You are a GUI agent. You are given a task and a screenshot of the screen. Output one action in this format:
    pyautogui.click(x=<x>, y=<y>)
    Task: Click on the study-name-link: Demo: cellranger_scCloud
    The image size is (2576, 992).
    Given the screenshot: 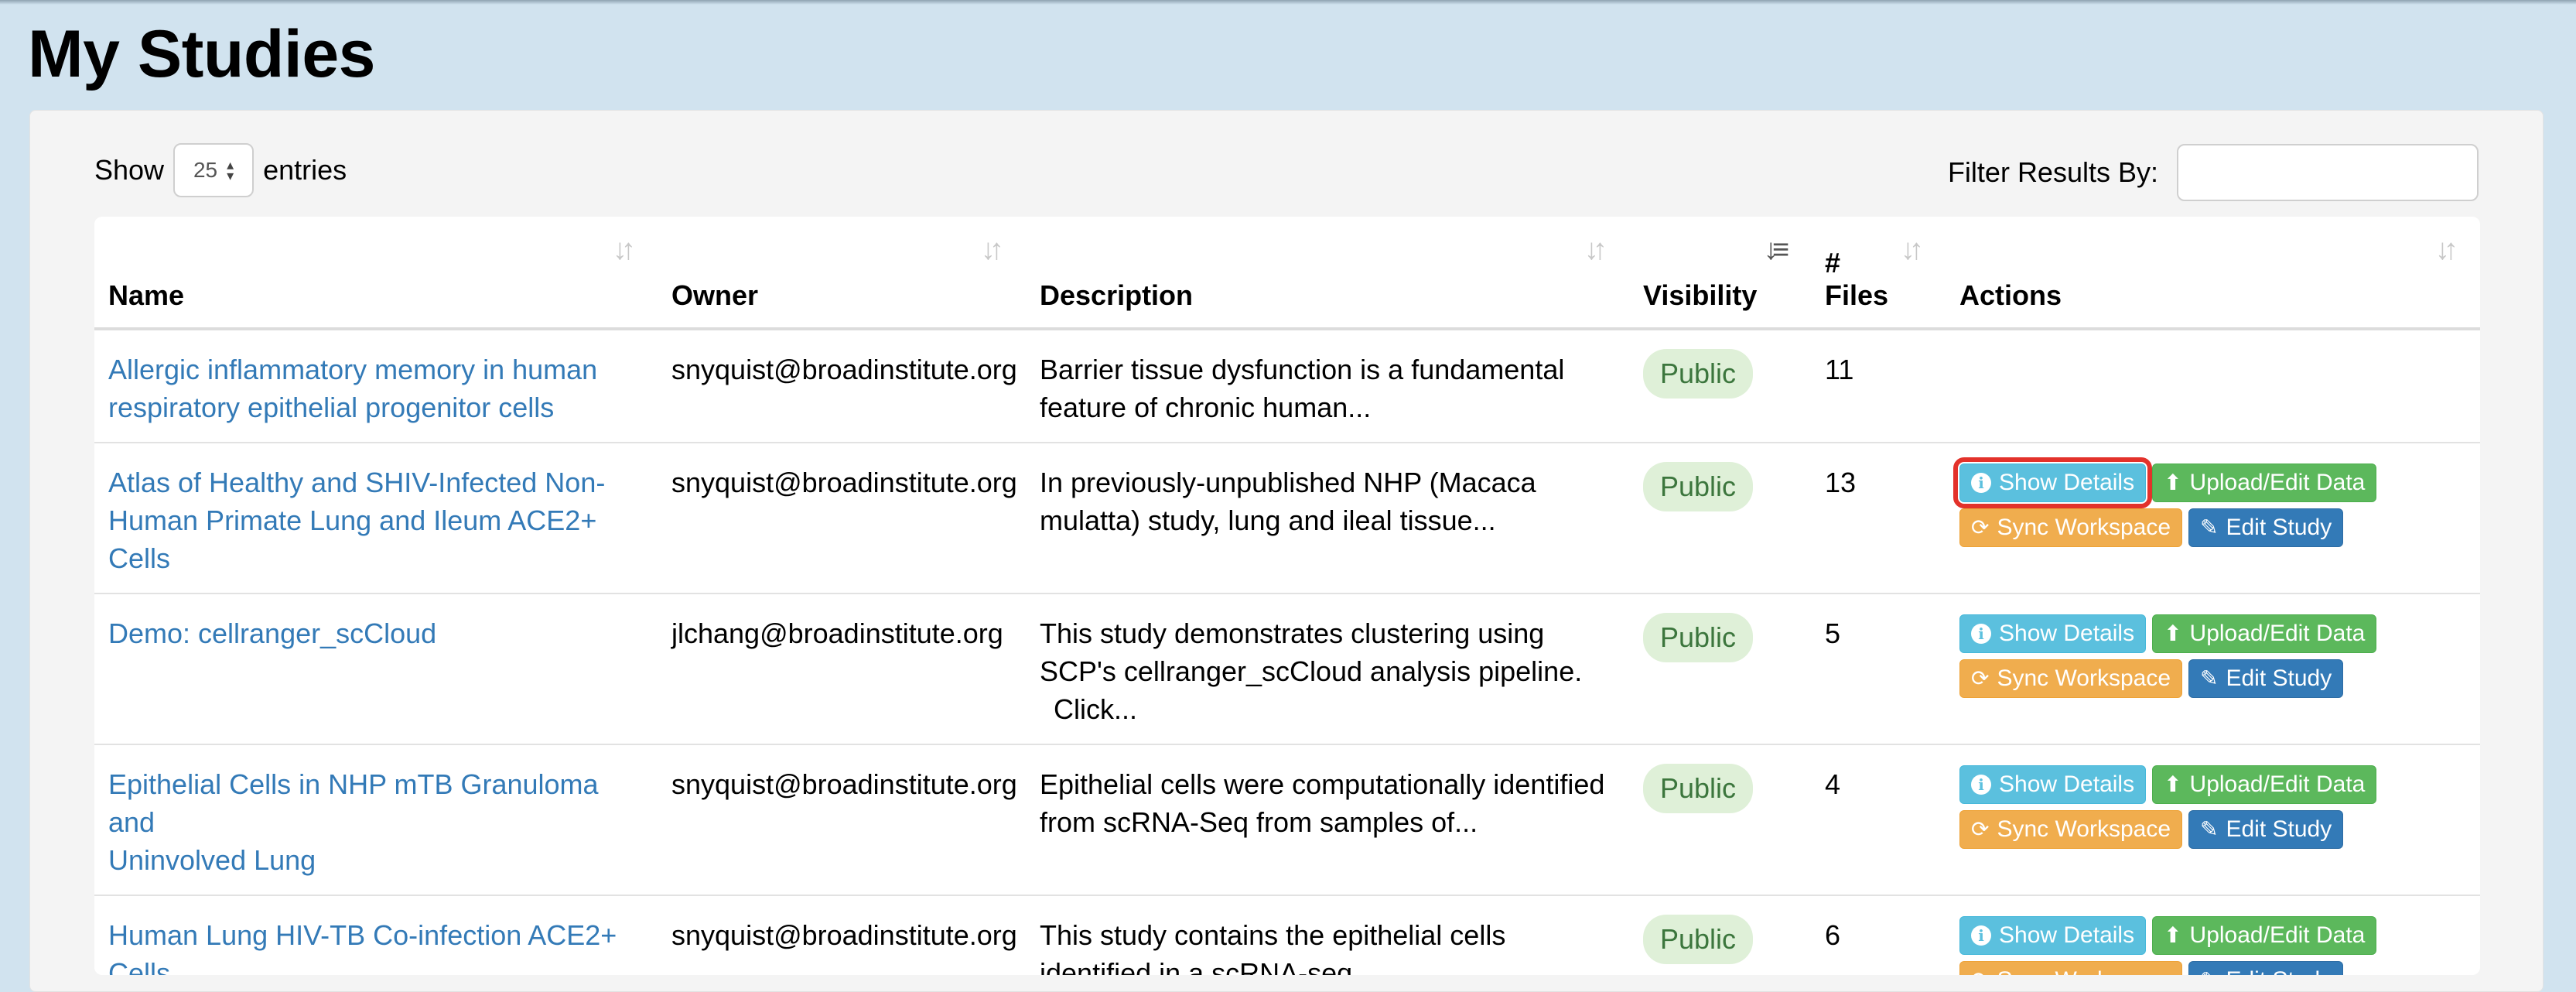 What is the action you would take?
    pyautogui.click(x=272, y=633)
    